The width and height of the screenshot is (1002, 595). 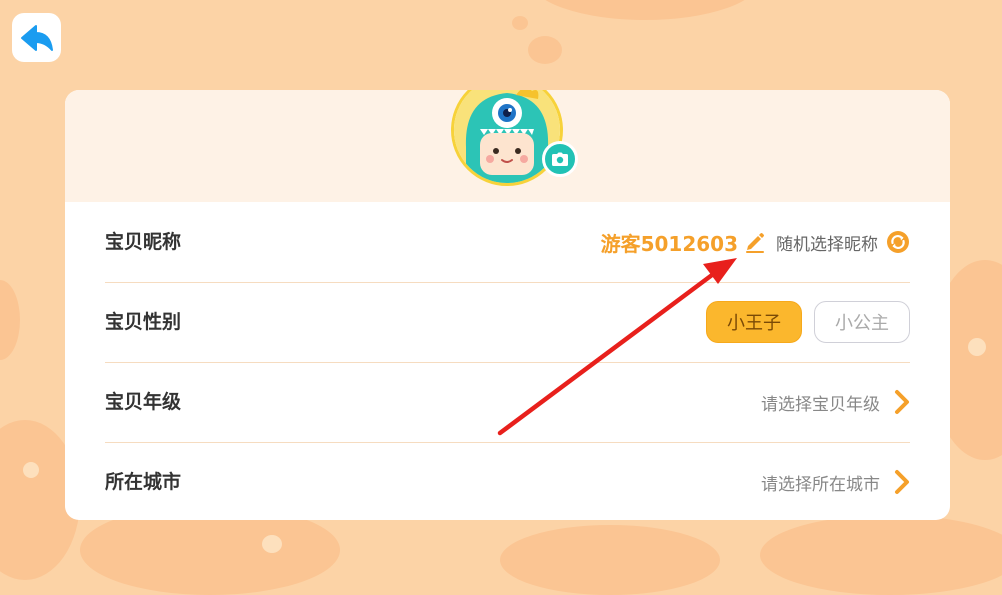 What do you see at coordinates (507, 242) in the screenshot?
I see `nickname-row: 宝贝昵称 游客5012603 随机选择昵称` at bounding box center [507, 242].